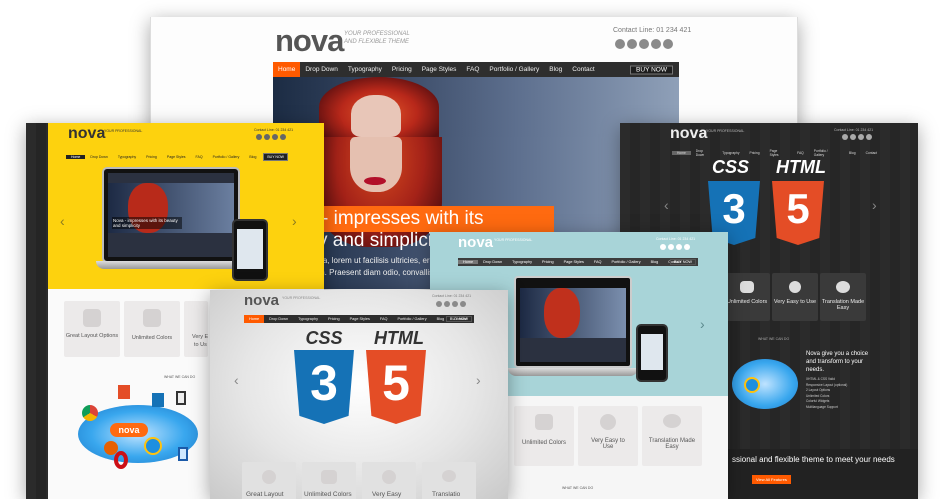 The height and width of the screenshot is (499, 940). What do you see at coordinates (598, 262) in the screenshot?
I see `teal-nav-faq: FAQ` at bounding box center [598, 262].